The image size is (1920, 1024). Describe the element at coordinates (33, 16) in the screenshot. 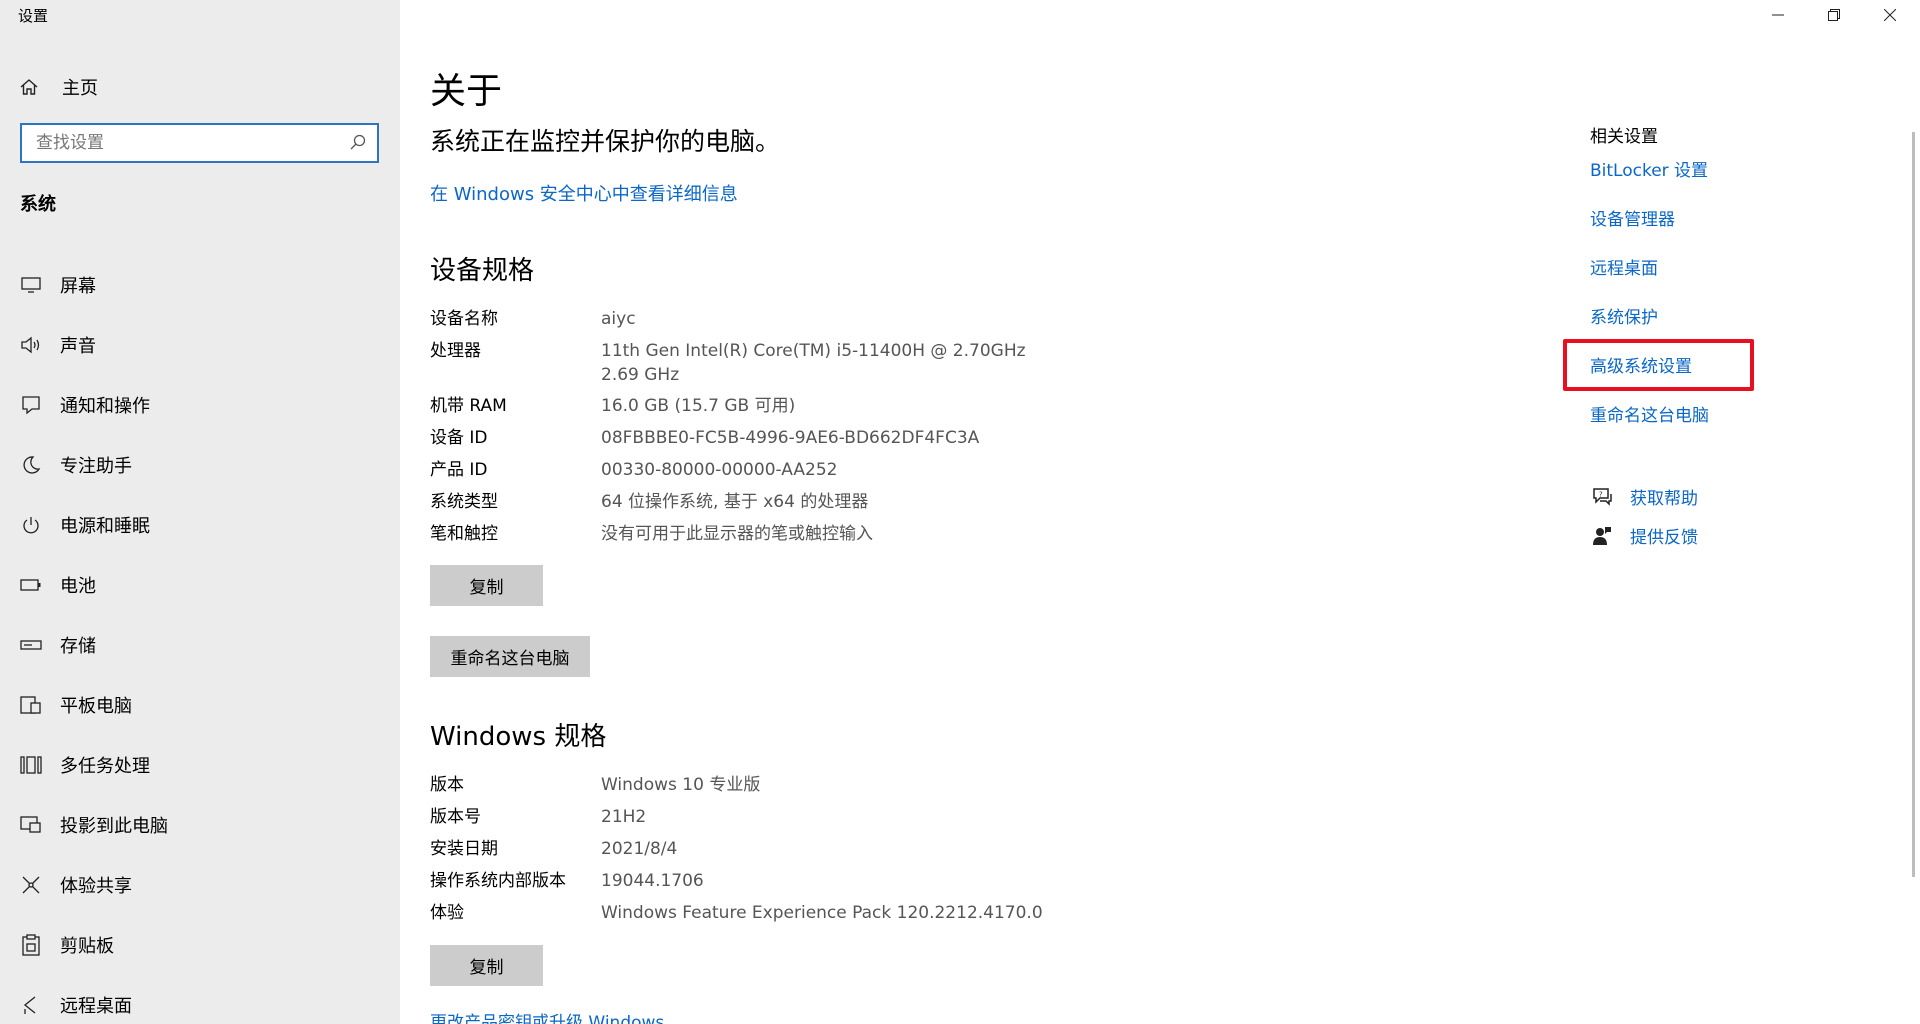

I see `app-title: 设置` at that location.